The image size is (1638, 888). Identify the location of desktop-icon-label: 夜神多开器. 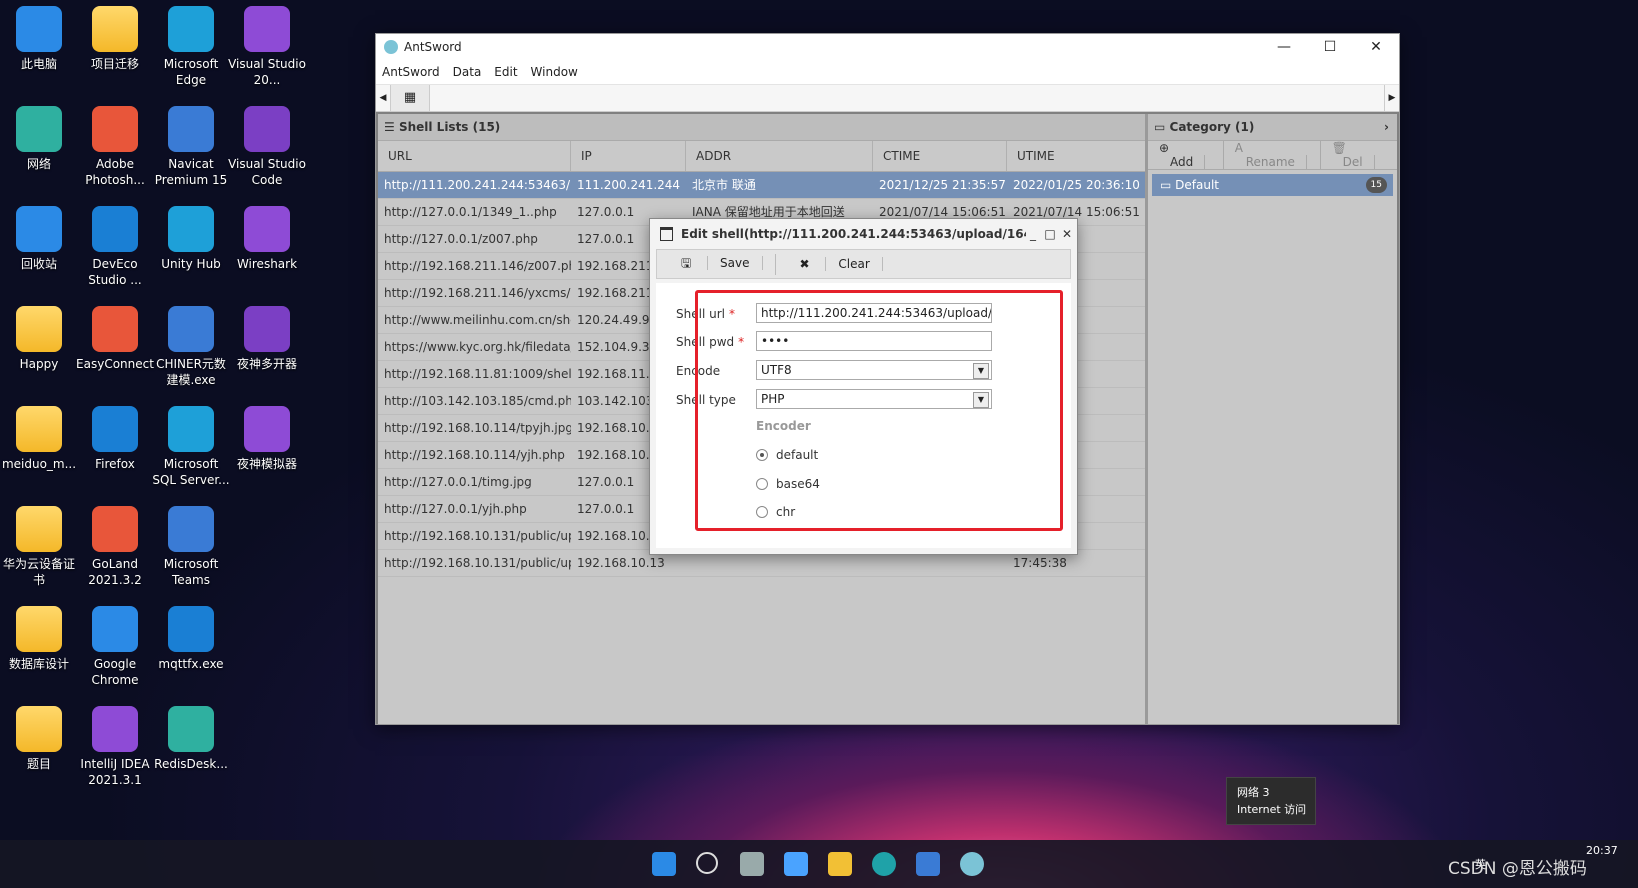
(266, 364).